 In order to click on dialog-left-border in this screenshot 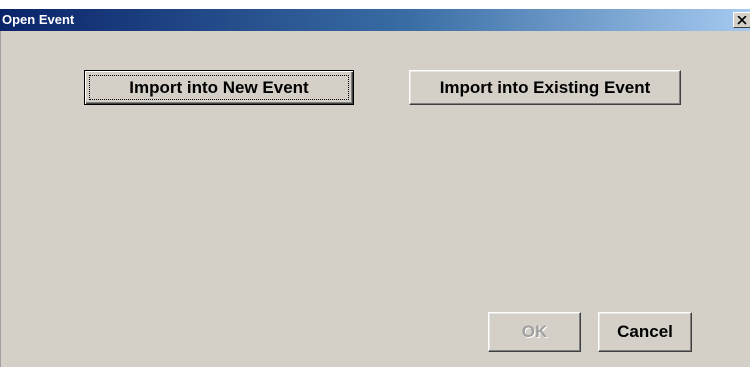, I will do `click(0, 199)`.